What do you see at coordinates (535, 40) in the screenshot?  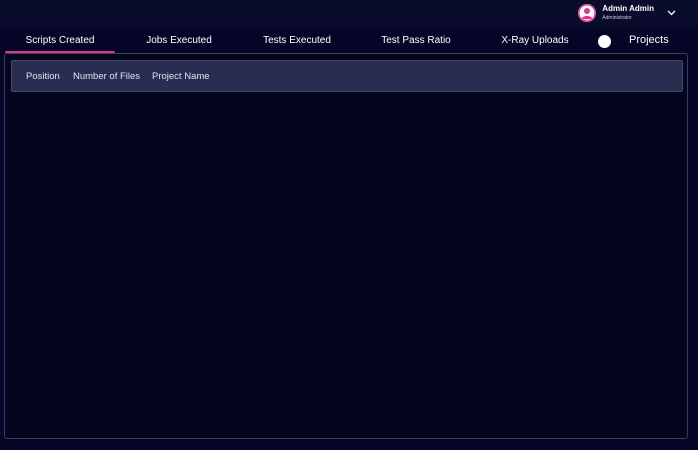 I see `tab-x-ray-uploads: X-Ray Uploads` at bounding box center [535, 40].